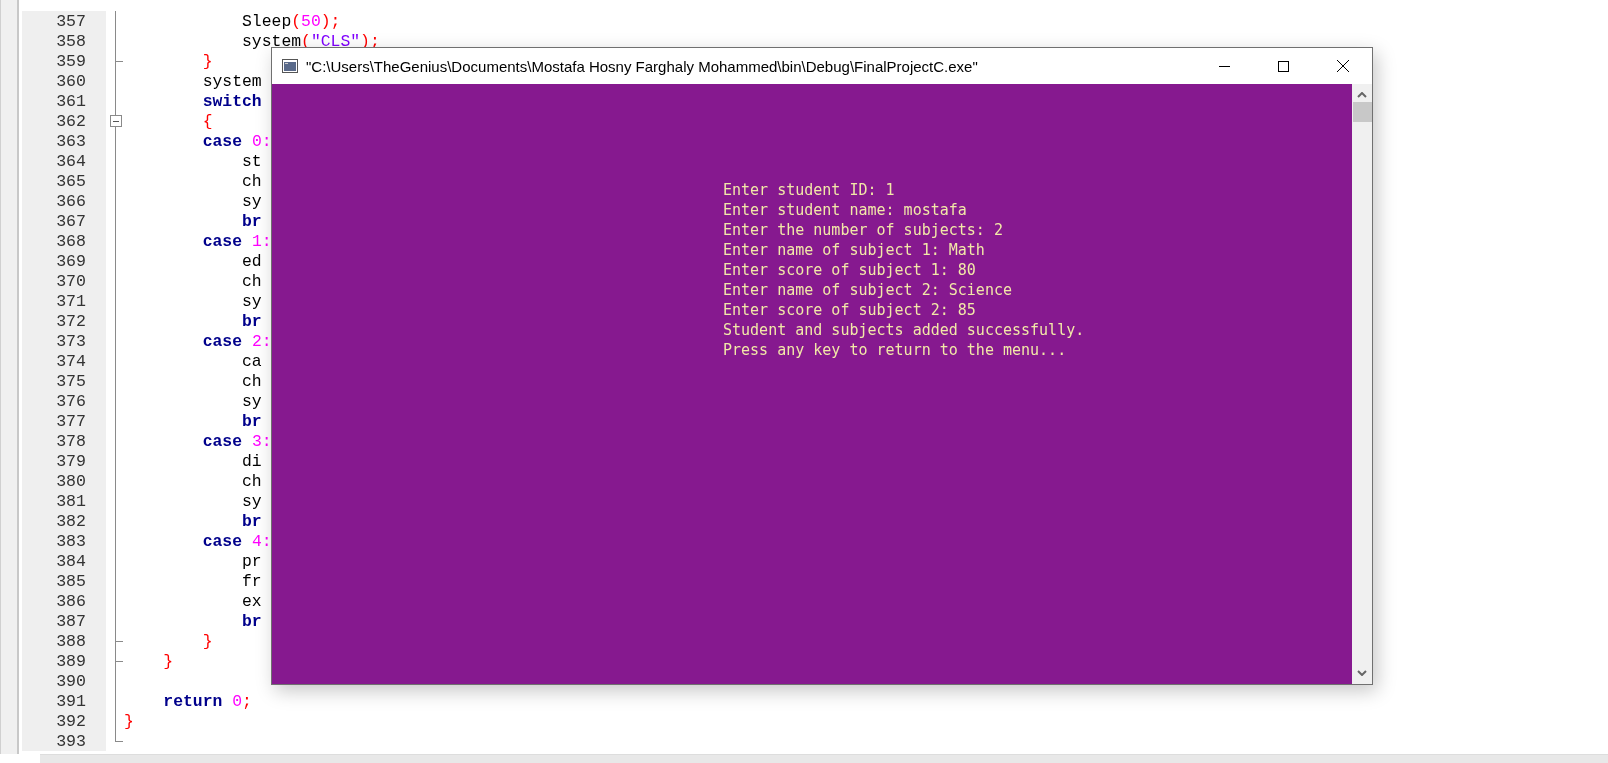 The width and height of the screenshot is (1608, 763). Describe the element at coordinates (64, 541) in the screenshot. I see `line-number: 383` at that location.